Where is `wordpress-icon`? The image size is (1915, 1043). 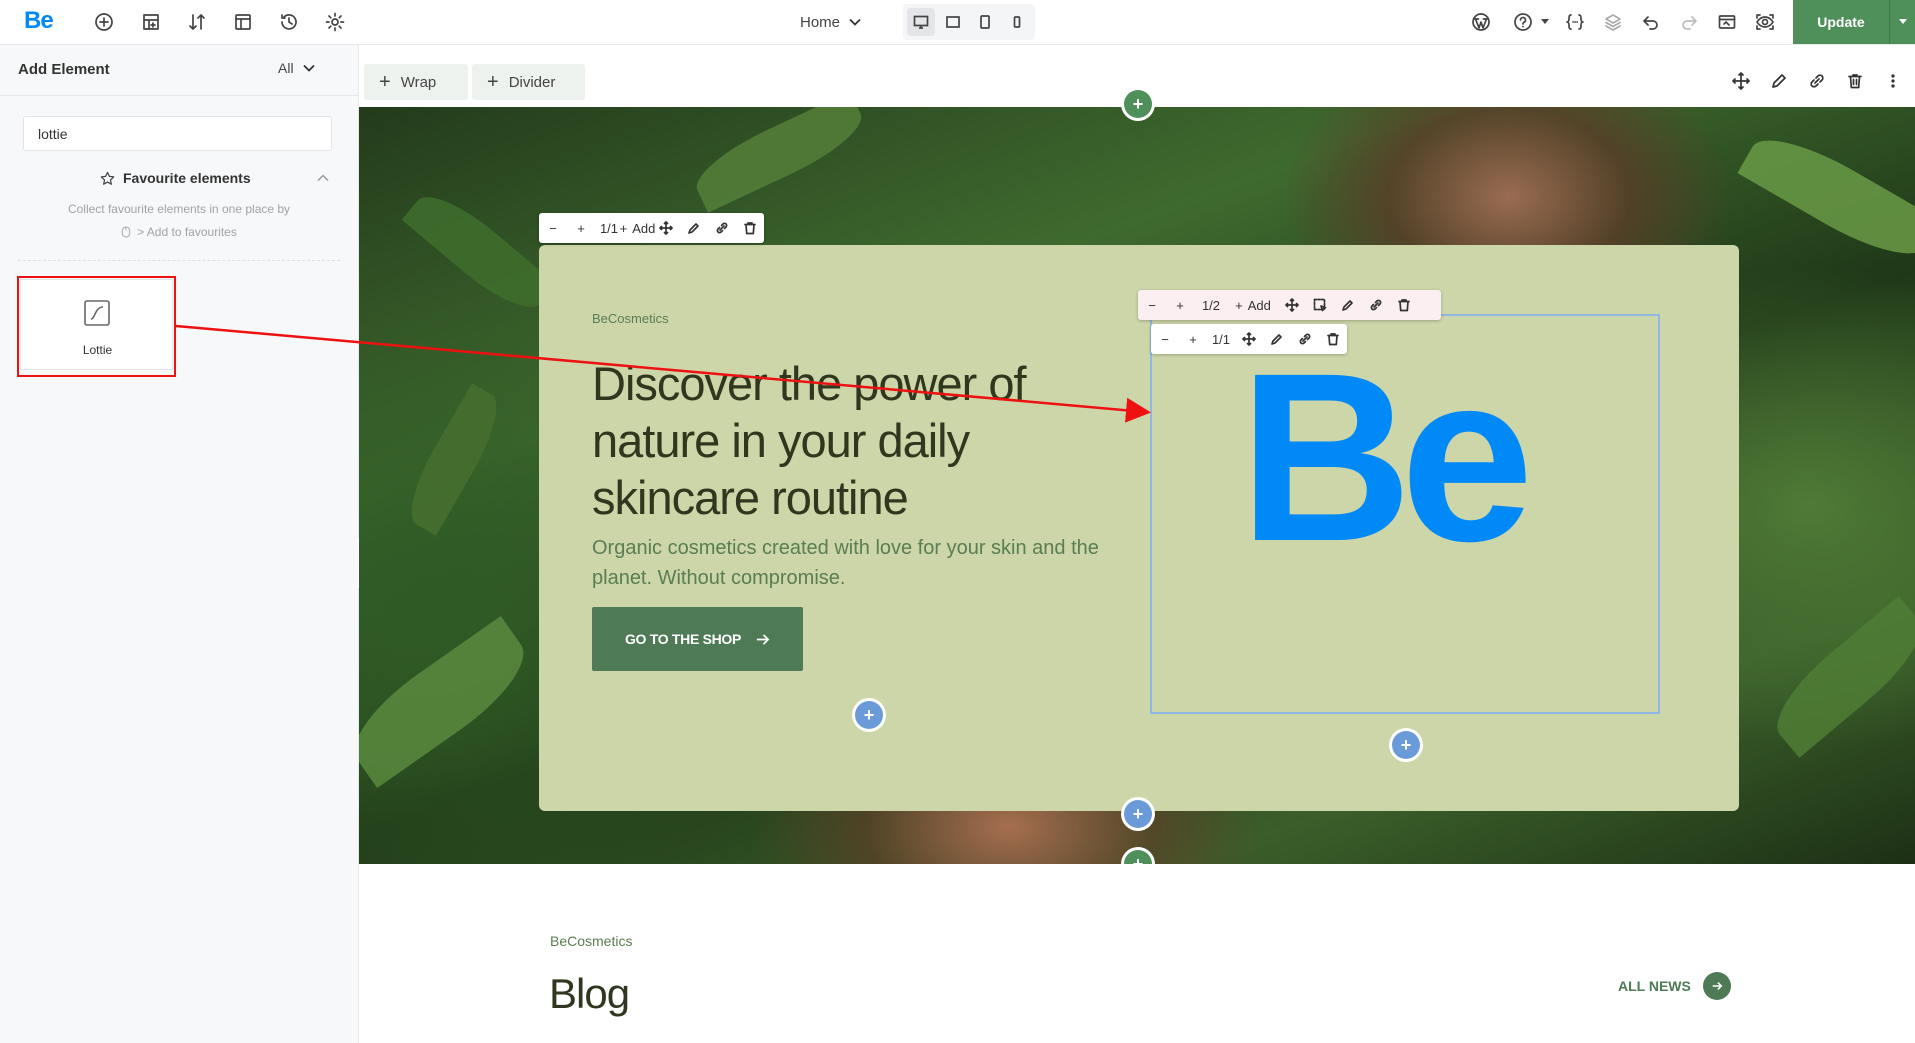
wordpress-icon is located at coordinates (1481, 22).